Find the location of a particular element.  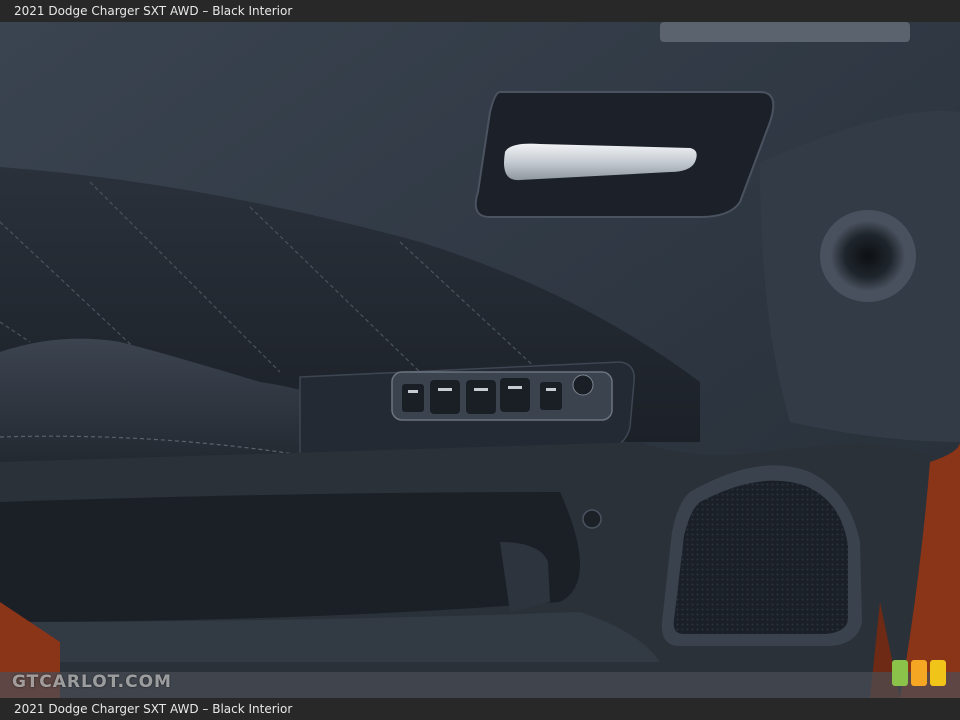

logo-block-orange is located at coordinates (919, 673).